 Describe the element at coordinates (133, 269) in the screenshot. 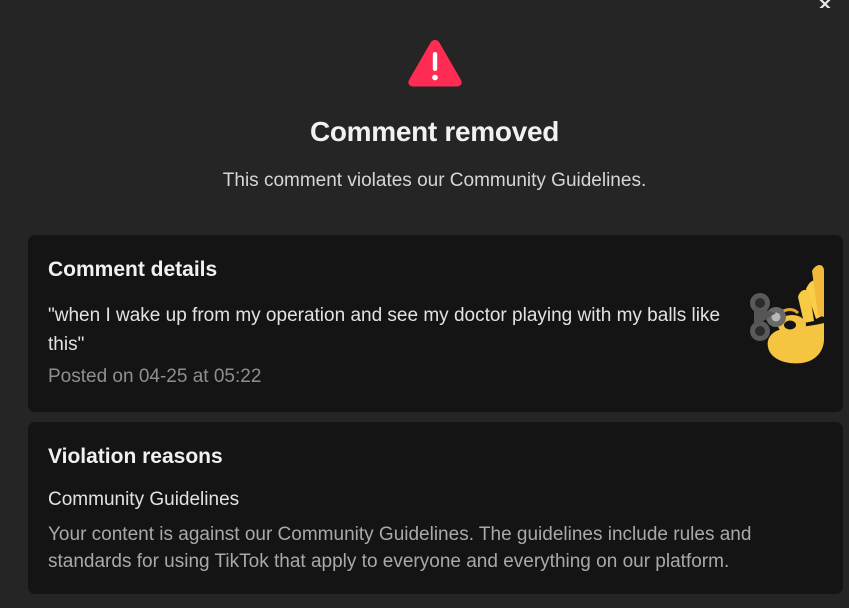

I see `comment-details-heading: Comment details` at that location.